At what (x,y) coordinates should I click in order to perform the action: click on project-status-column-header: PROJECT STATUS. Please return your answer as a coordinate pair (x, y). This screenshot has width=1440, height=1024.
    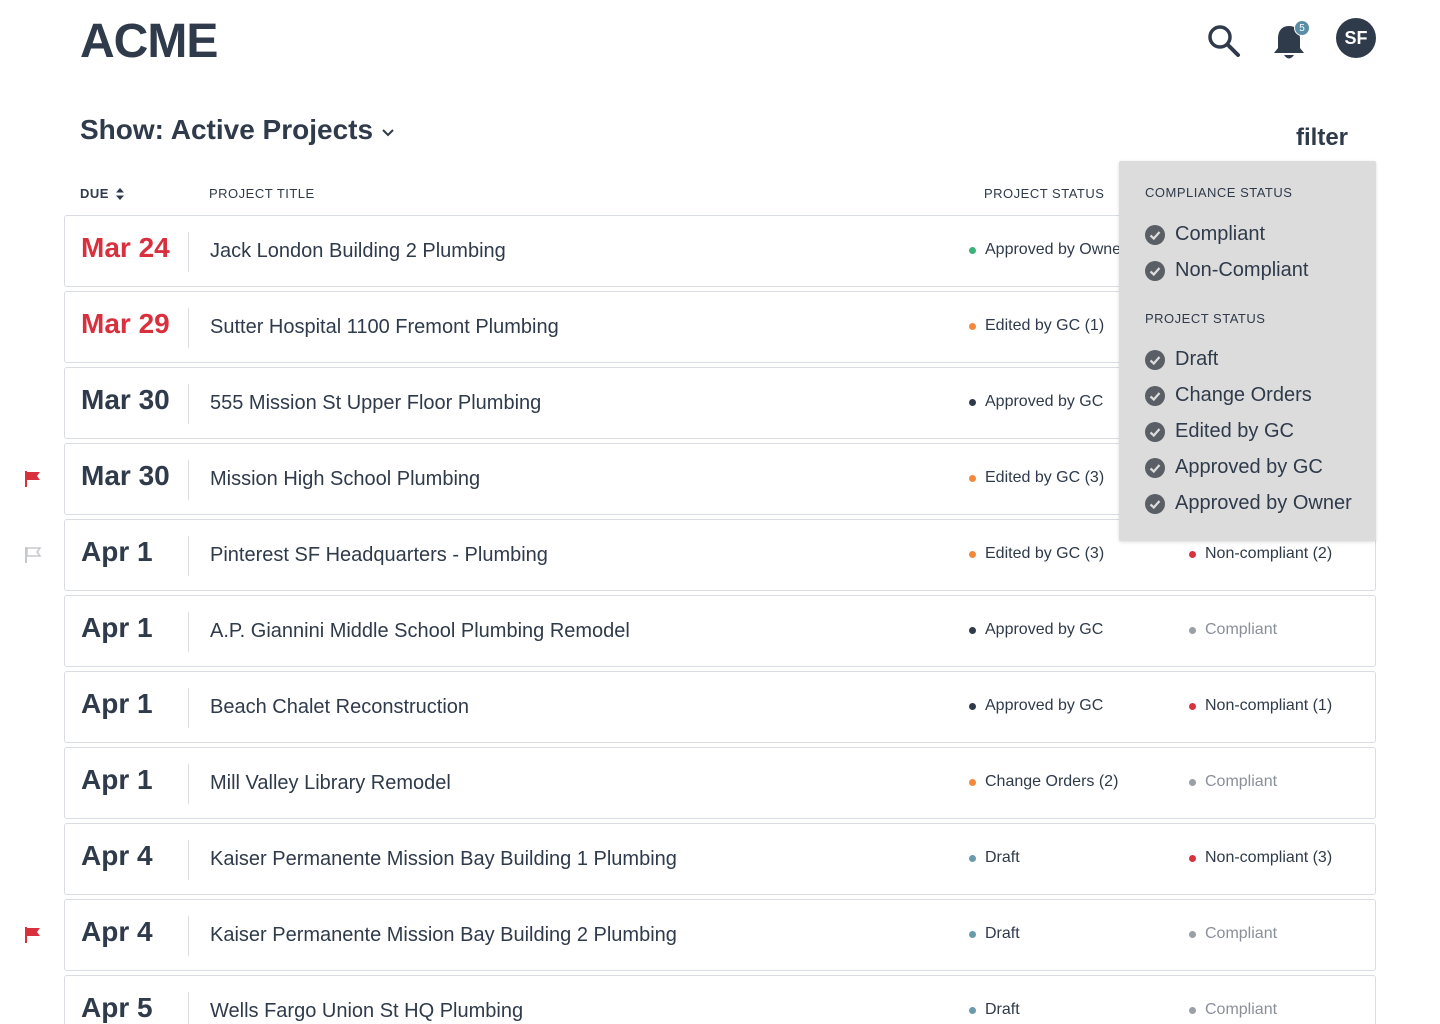
    Looking at the image, I should click on (1044, 193).